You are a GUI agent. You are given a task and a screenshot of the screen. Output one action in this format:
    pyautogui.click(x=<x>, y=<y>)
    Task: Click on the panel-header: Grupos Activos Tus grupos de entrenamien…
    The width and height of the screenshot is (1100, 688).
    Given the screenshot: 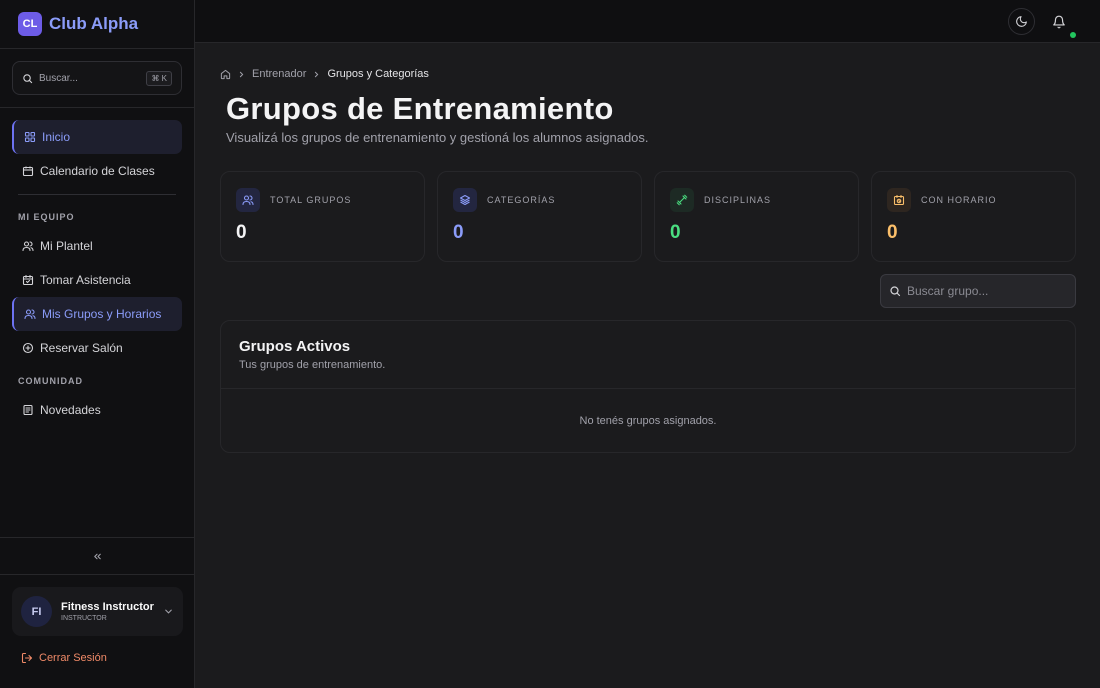 What is the action you would take?
    pyautogui.click(x=648, y=355)
    